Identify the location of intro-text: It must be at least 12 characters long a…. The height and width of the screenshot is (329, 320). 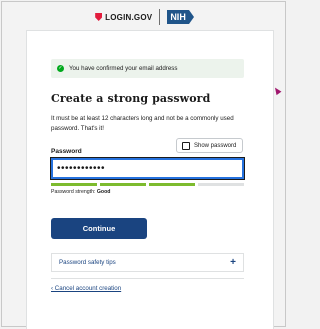
(142, 123).